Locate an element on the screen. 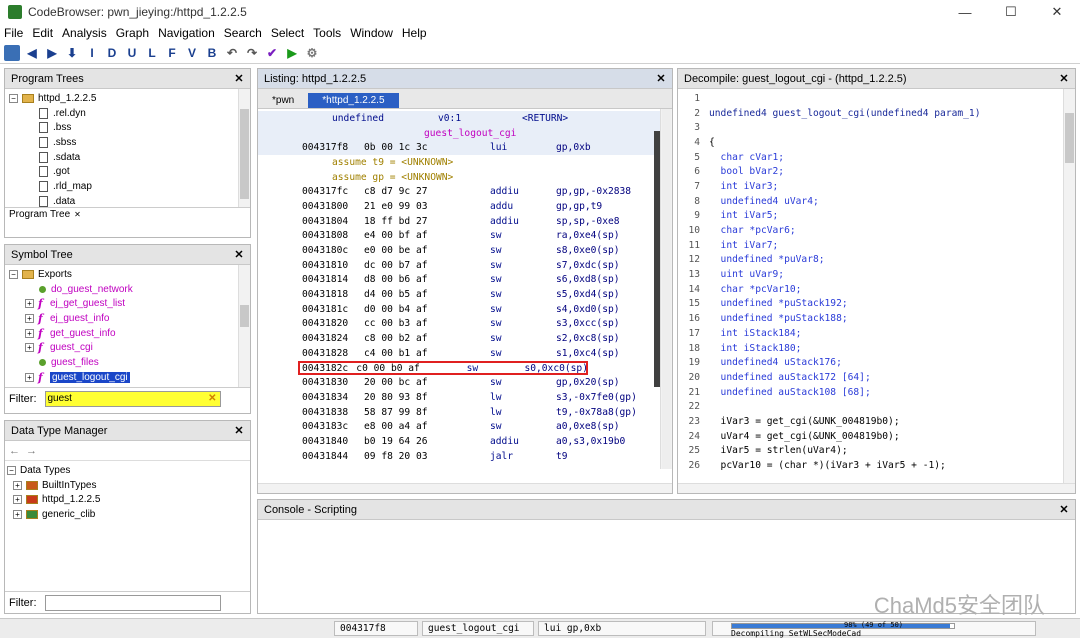 This screenshot has width=1080, height=638. code-line: 13 uint uVar9; is located at coordinates (876, 274).